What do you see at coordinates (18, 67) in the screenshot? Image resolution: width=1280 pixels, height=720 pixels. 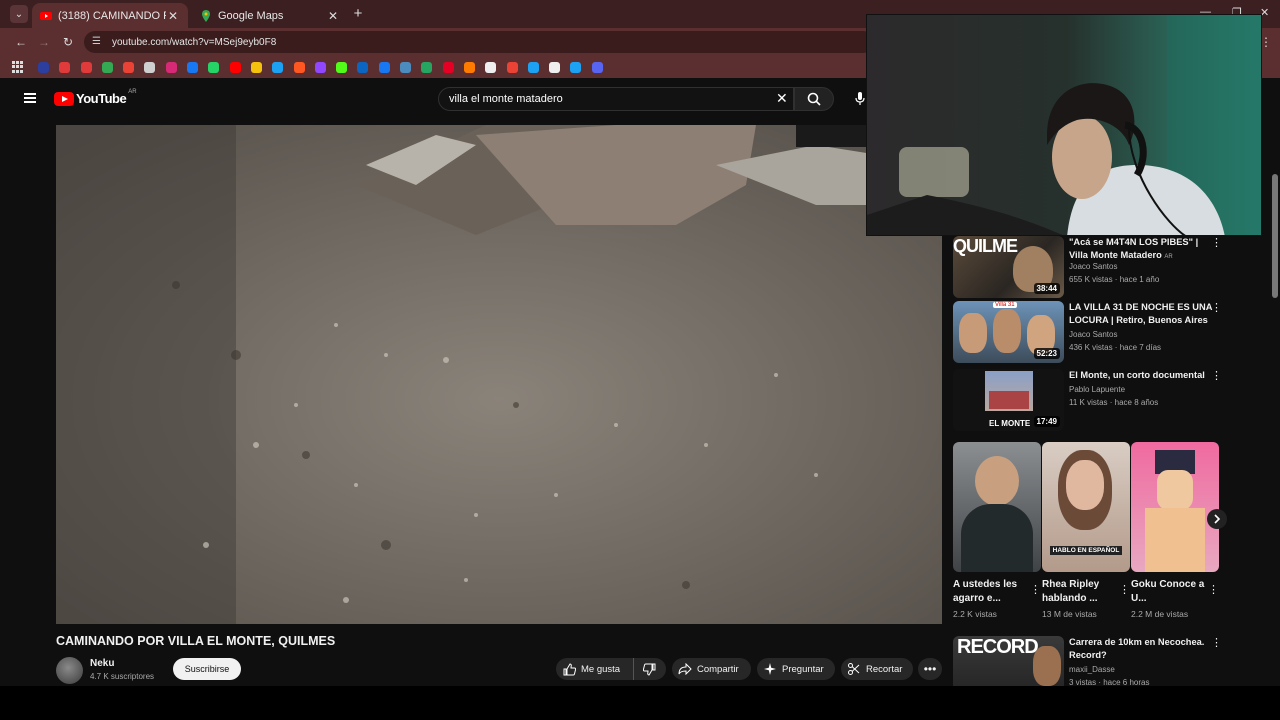 I see `apps-grid-icon` at bounding box center [18, 67].